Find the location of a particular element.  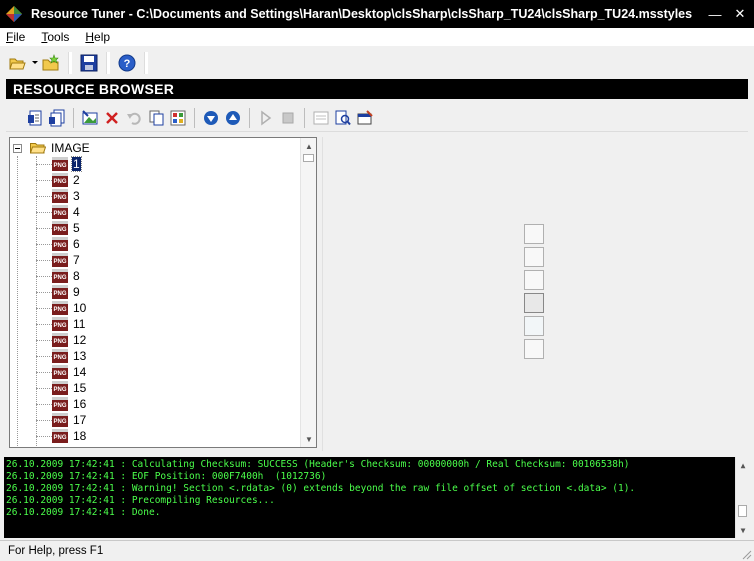

undo-button is located at coordinates (134, 118).